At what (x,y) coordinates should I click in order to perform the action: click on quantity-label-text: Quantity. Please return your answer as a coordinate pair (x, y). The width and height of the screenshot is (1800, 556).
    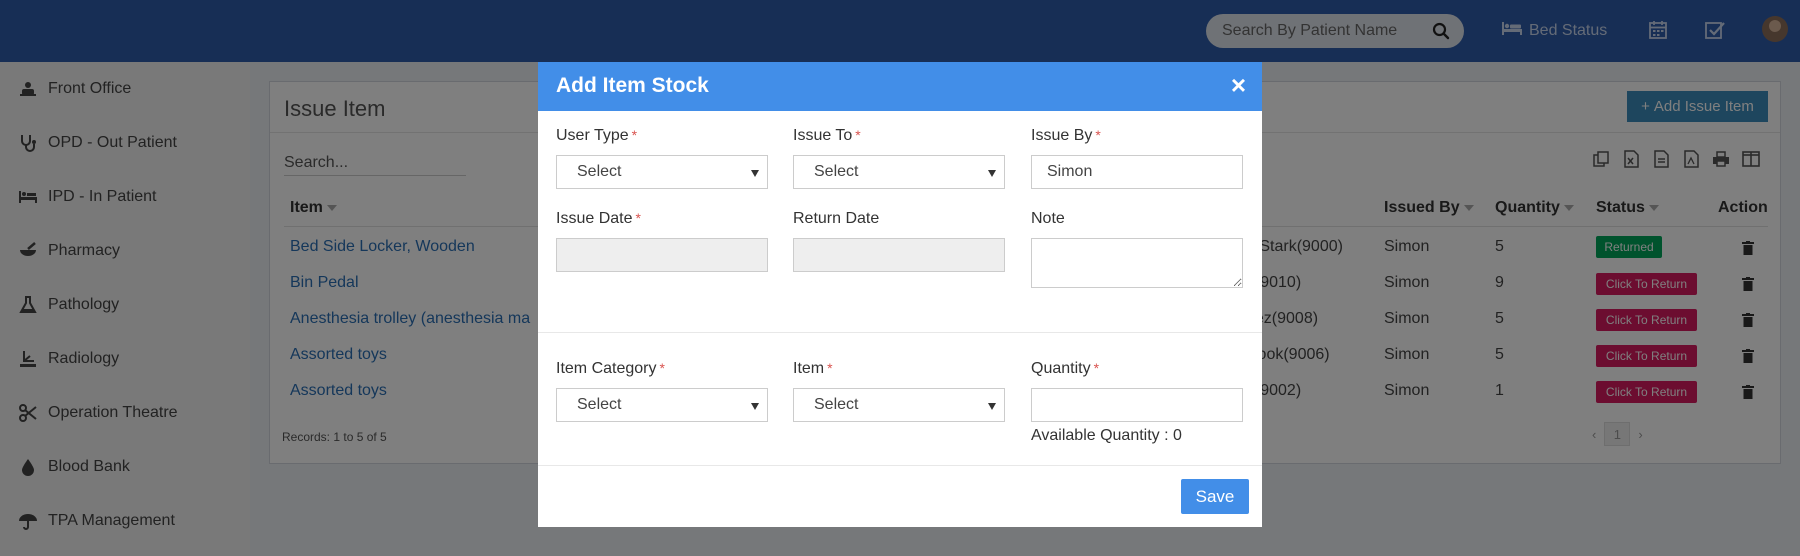
    Looking at the image, I should click on (1061, 368).